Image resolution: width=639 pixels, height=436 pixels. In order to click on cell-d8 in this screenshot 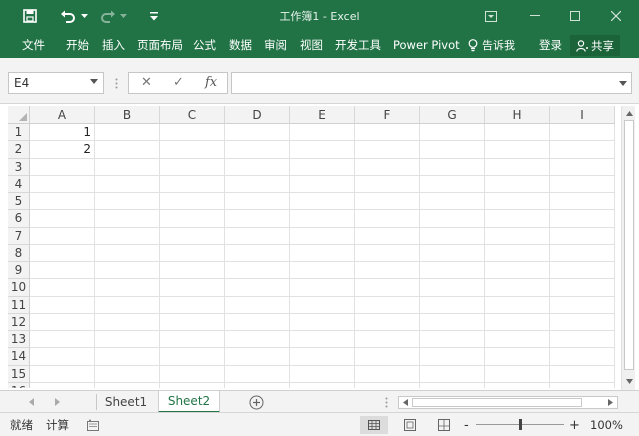, I will do `click(257, 253)`.